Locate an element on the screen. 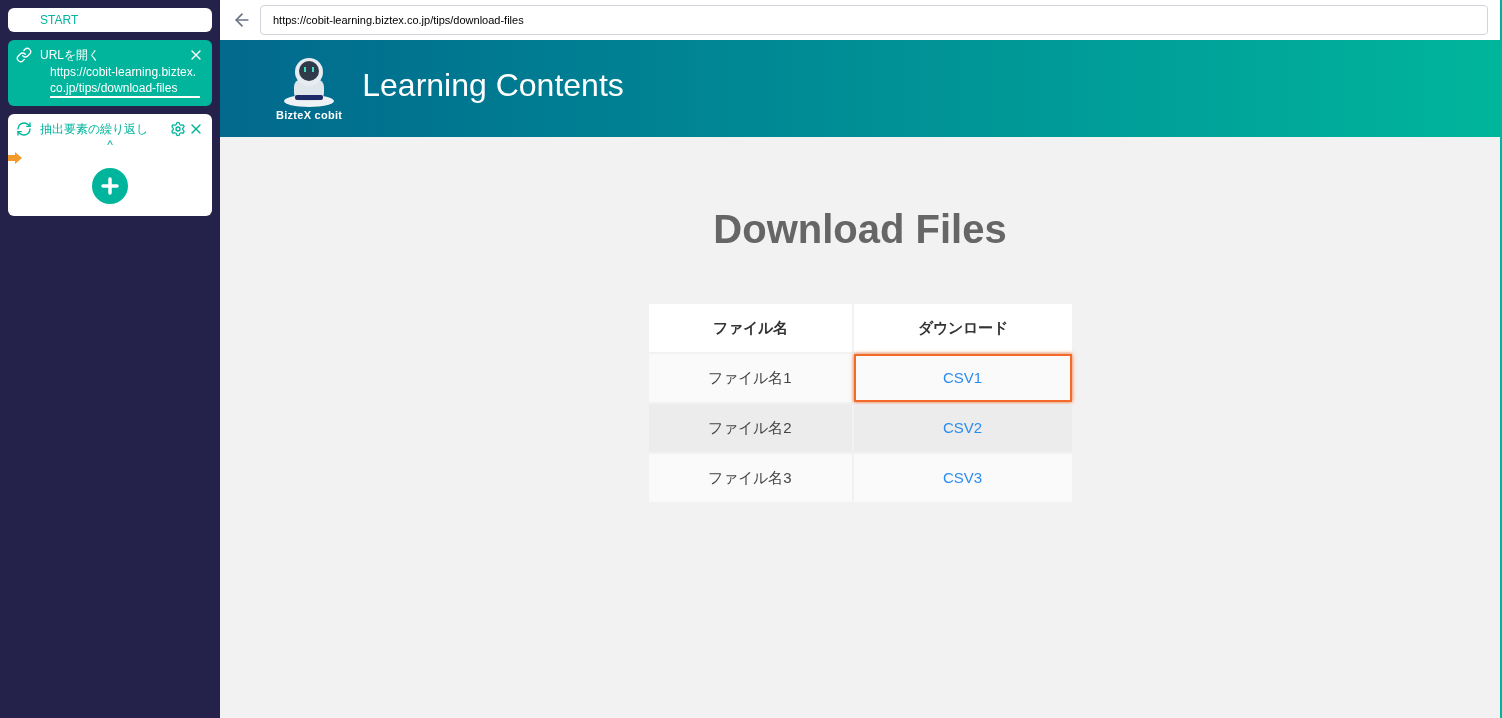 The width and height of the screenshot is (1502, 718). open-url-step-card: URLを開く https://cobit-learning.biztex.co.jp/tips/download-files is located at coordinates (110, 73).